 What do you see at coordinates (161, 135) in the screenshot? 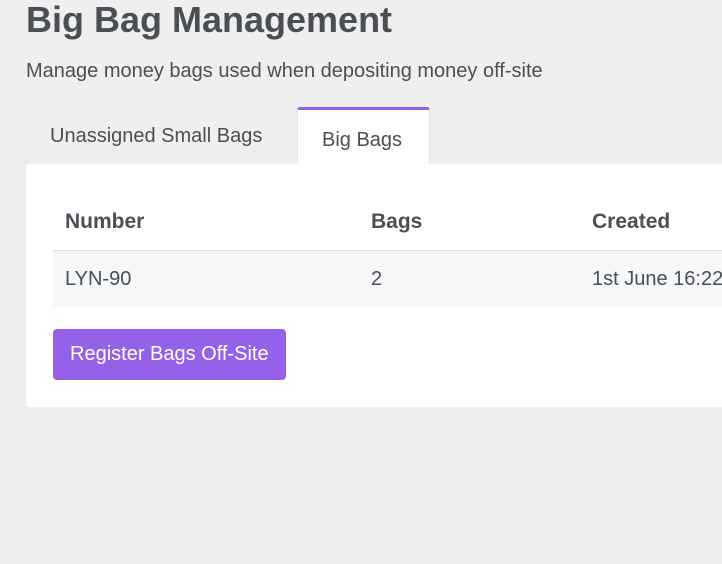
I see `tab-unassigned-small-bags: Unassigned Small Bags` at bounding box center [161, 135].